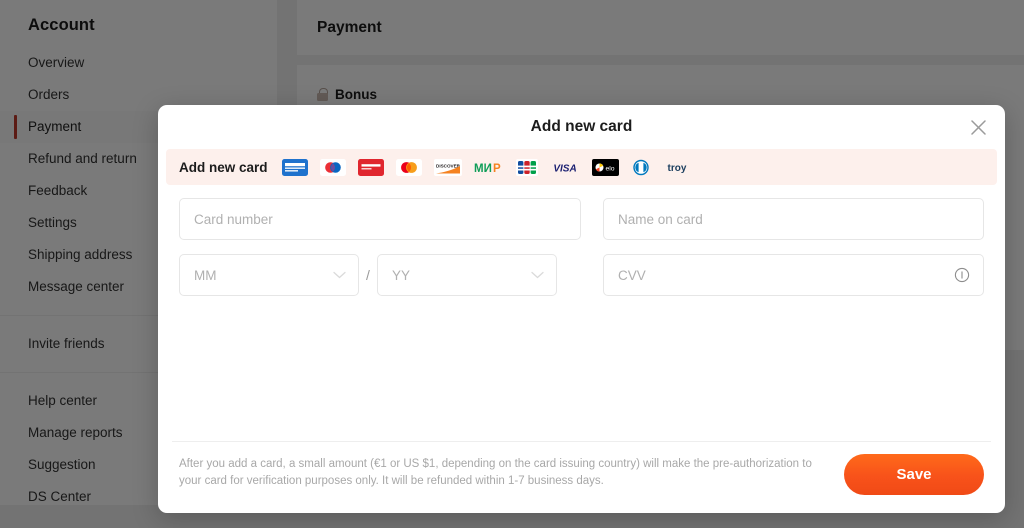 Image resolution: width=1024 pixels, height=528 pixels. I want to click on banner-label: Add new card, so click(223, 167).